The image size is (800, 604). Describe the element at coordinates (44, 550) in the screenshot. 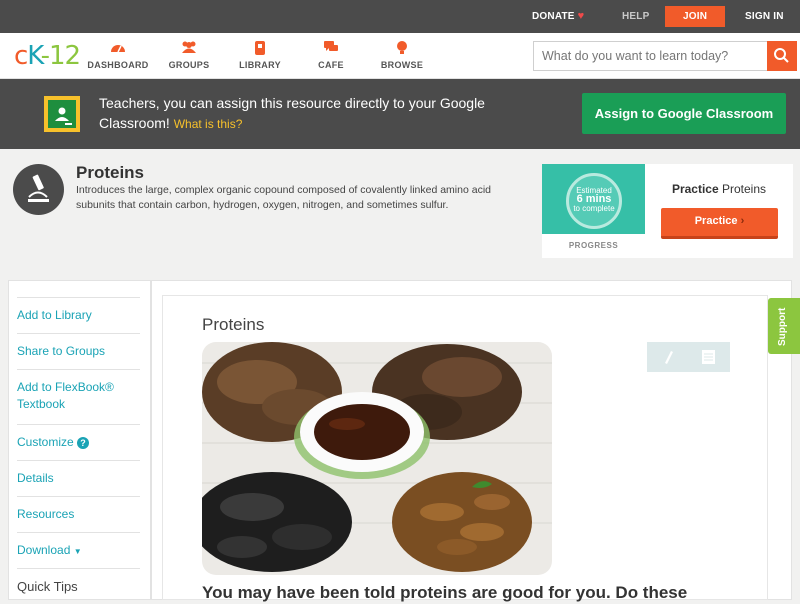

I see `download-label: Download` at that location.